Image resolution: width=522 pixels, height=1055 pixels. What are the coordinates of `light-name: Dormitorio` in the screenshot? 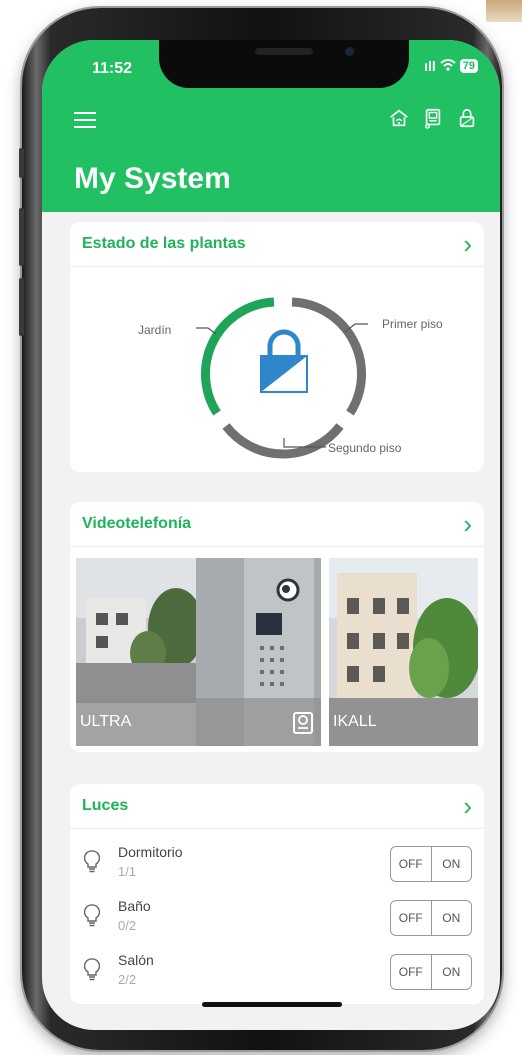 It's located at (150, 852).